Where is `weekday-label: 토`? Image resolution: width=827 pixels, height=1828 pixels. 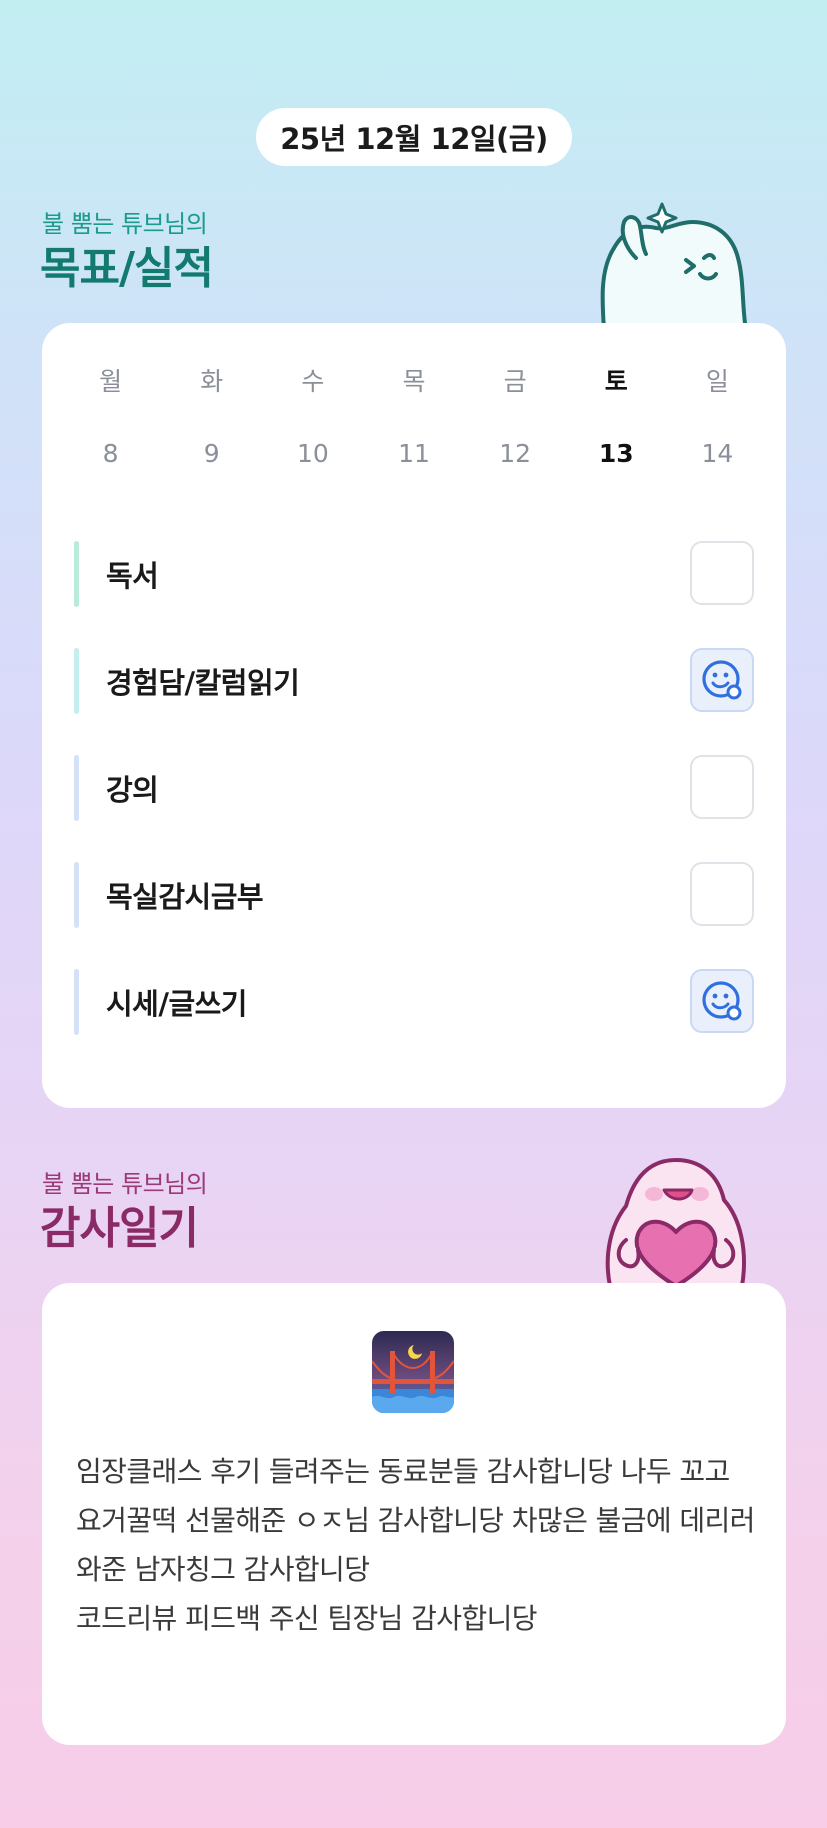 weekday-label: 토 is located at coordinates (616, 381).